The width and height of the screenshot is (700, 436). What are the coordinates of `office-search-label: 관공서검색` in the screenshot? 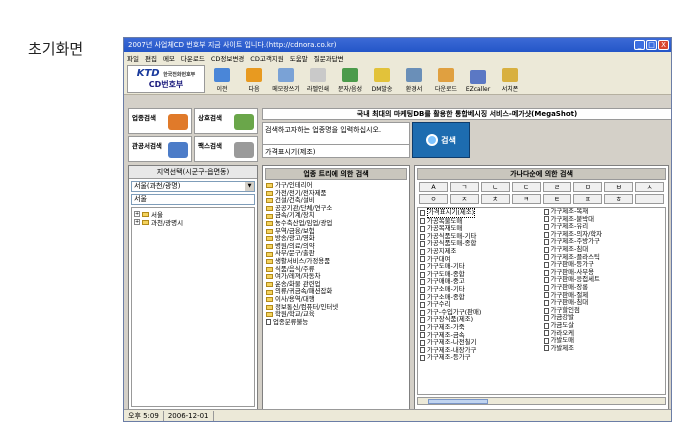 It's located at (147, 146).